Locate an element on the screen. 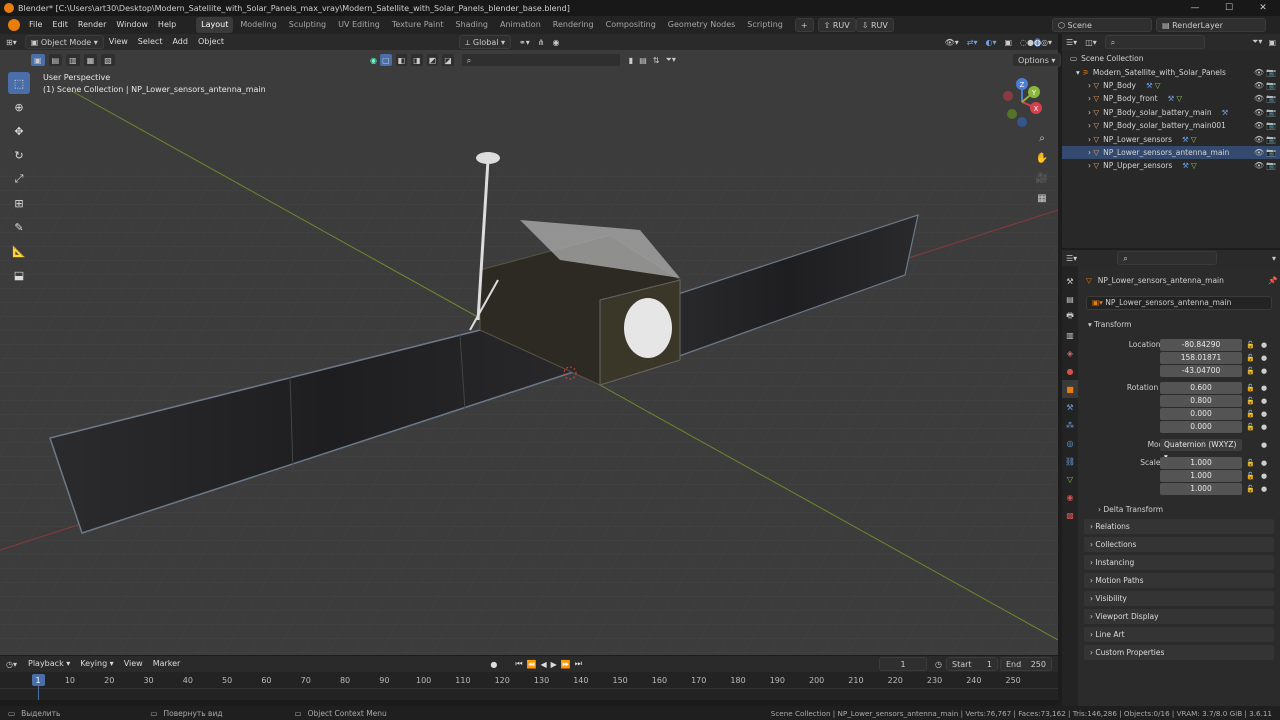  outliner-search-input: ⌕ is located at coordinates (1154, 42).